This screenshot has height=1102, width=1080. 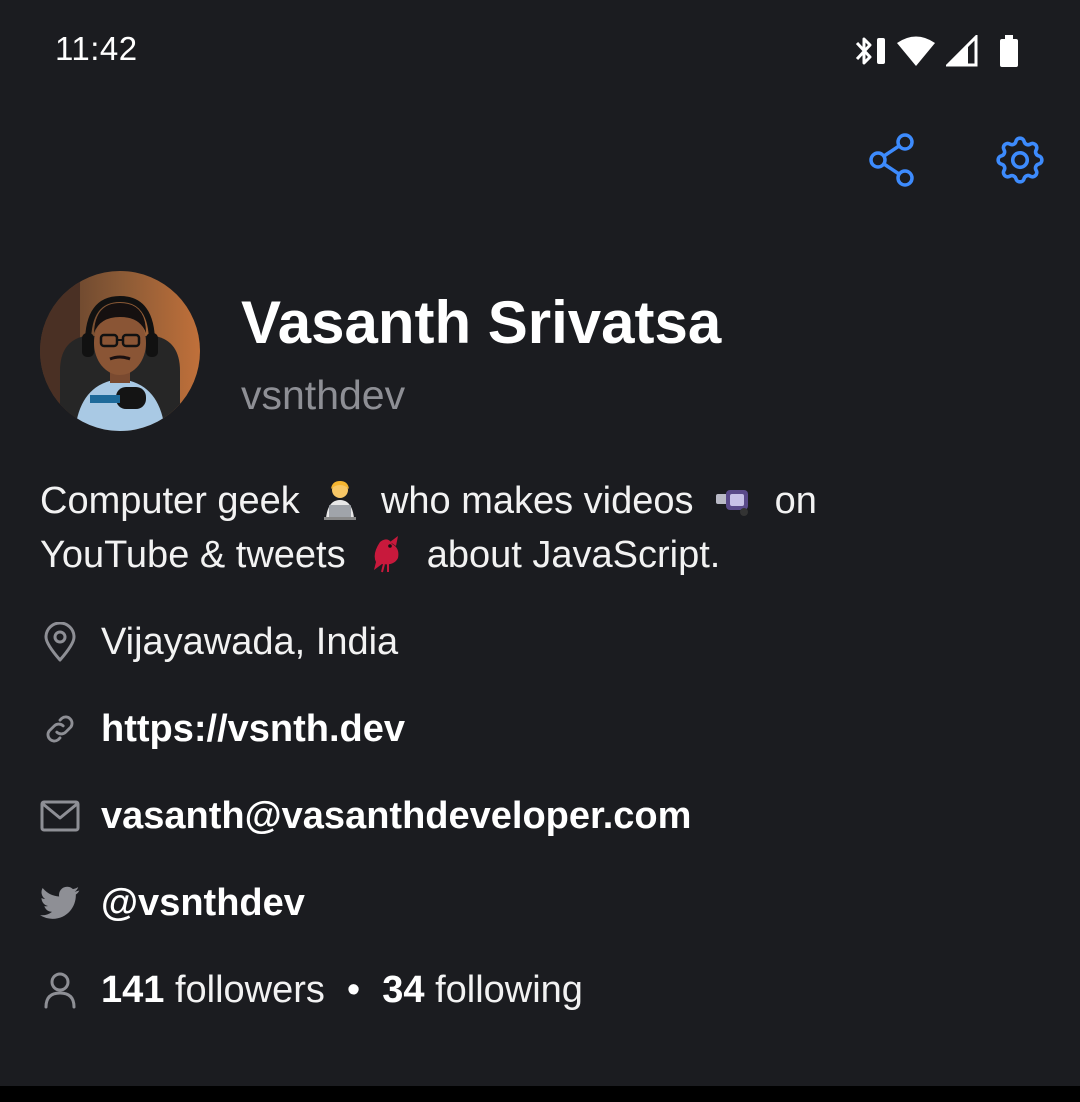 I want to click on bluetooth-icon, so click(x=863, y=51).